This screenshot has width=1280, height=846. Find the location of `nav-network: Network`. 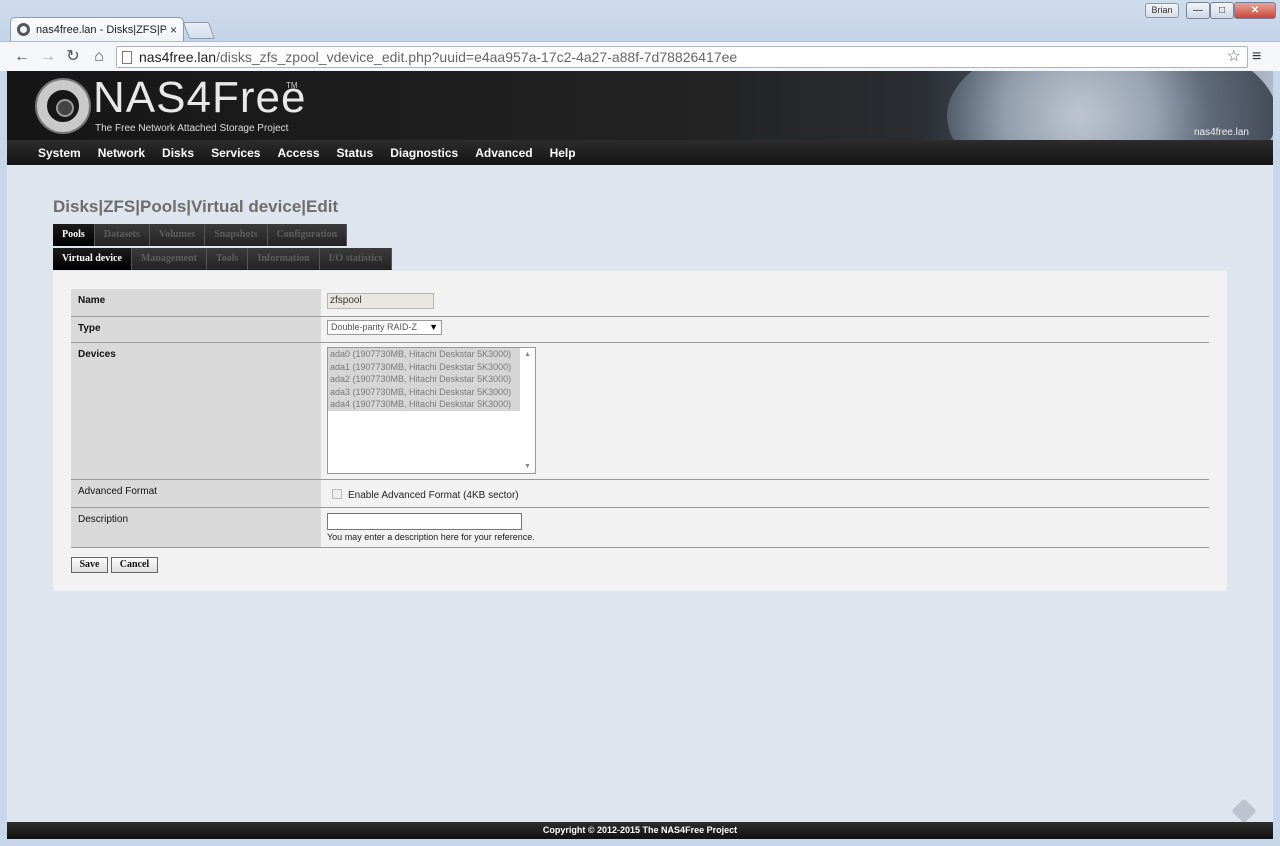

nav-network: Network is located at coordinates (121, 153).